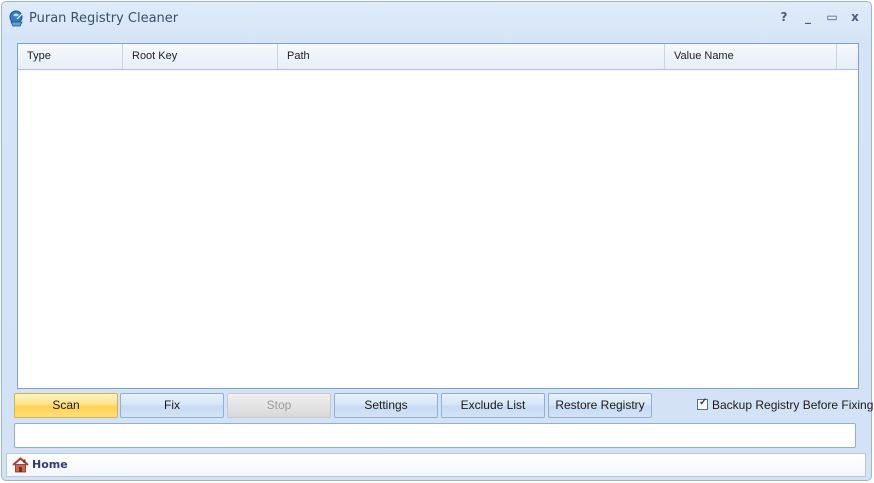 The image size is (874, 483). What do you see at coordinates (751, 56) in the screenshot?
I see `column-header-value-name: Value Name` at bounding box center [751, 56].